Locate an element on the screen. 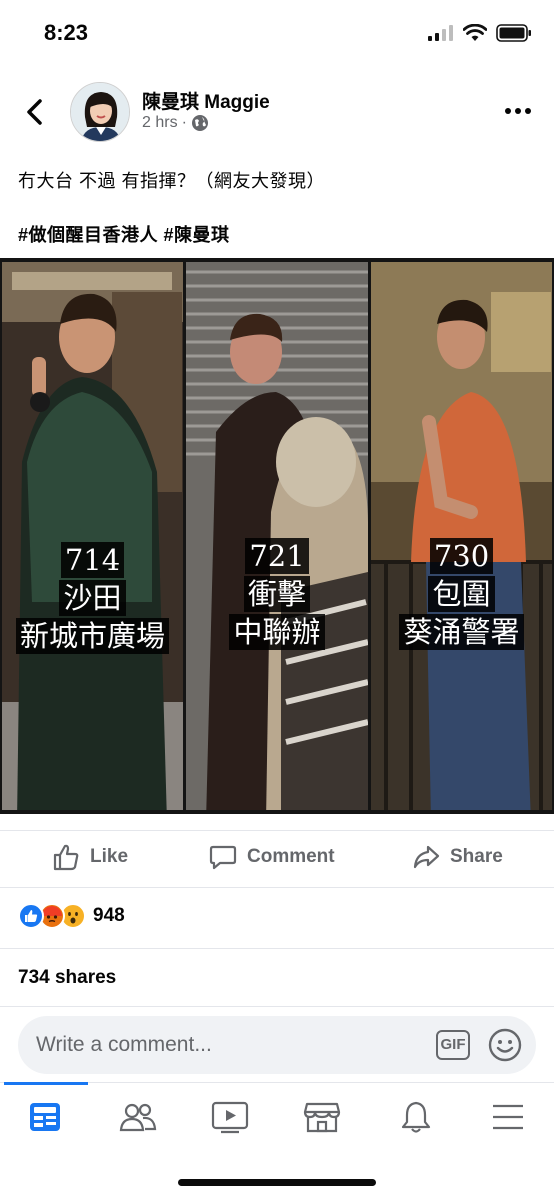 The width and height of the screenshot is (554, 1199). panel-3-image is located at coordinates (461, 536).